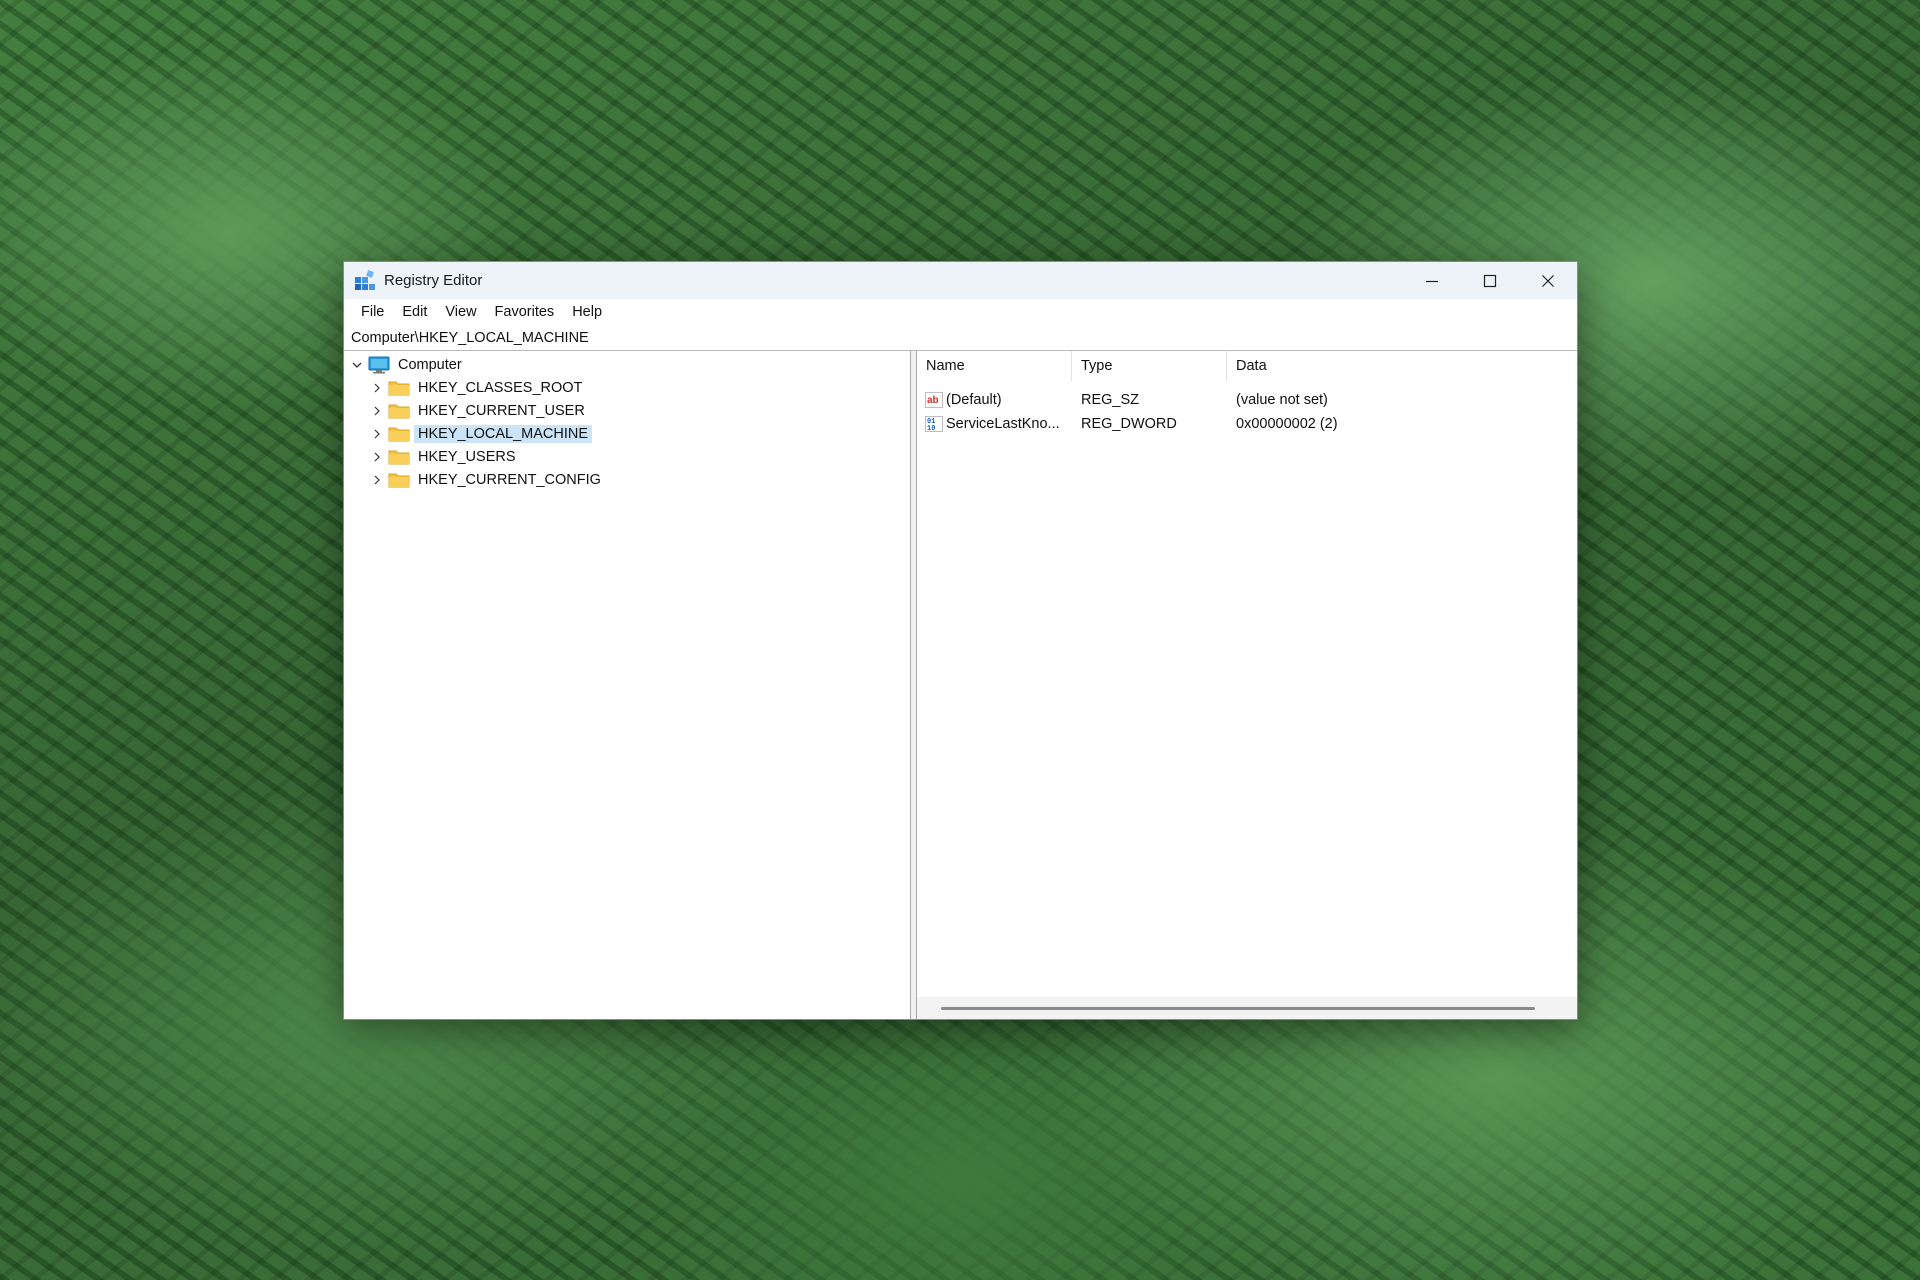 This screenshot has width=1920, height=1280. Describe the element at coordinates (509, 479) in the screenshot. I see `tree-node-label: HKEY_CURRENT_CONFIG` at that location.